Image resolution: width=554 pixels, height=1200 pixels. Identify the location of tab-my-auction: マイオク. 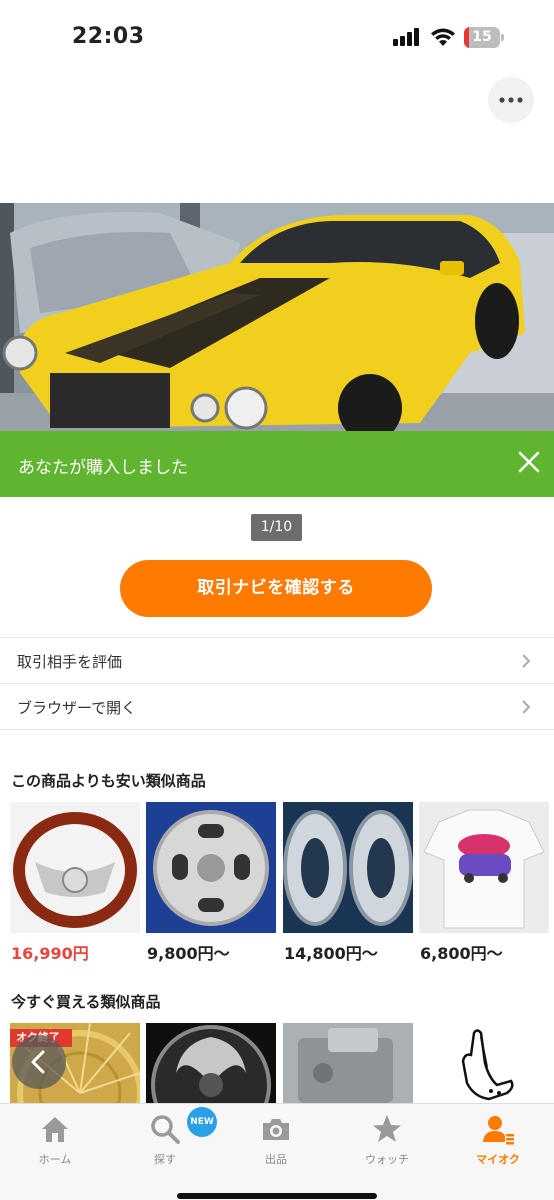
(498, 1139).